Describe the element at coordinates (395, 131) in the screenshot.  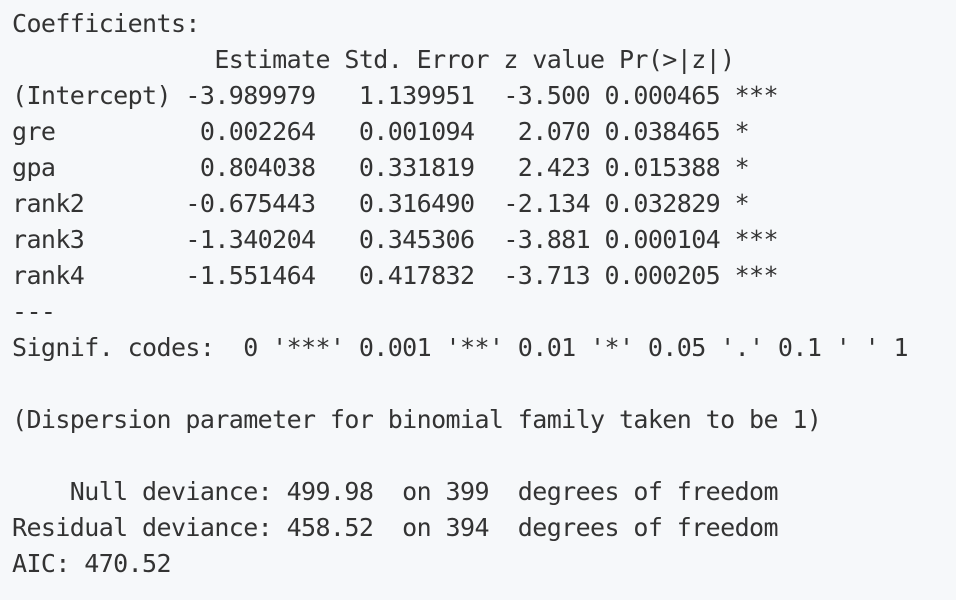
I see `coefficient-row-gre: gre 0.002264 0.001094 2.070 0.038465 *` at that location.